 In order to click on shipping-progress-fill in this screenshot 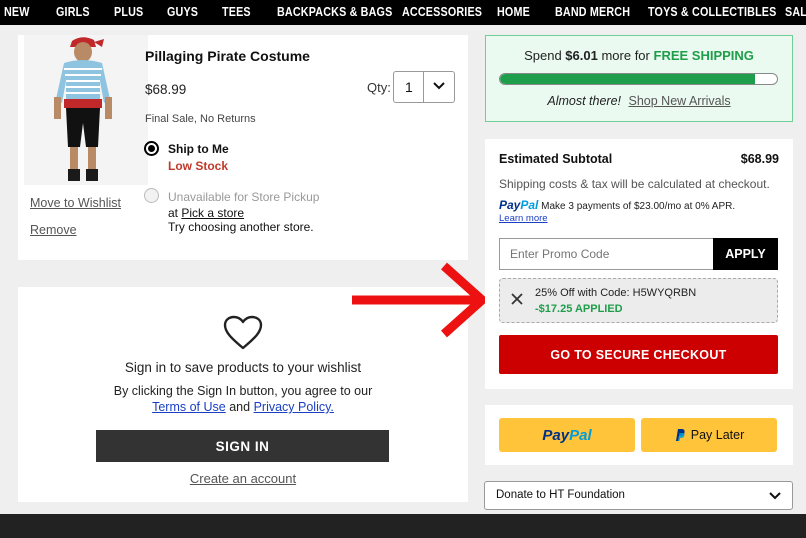, I will do `click(627, 79)`.